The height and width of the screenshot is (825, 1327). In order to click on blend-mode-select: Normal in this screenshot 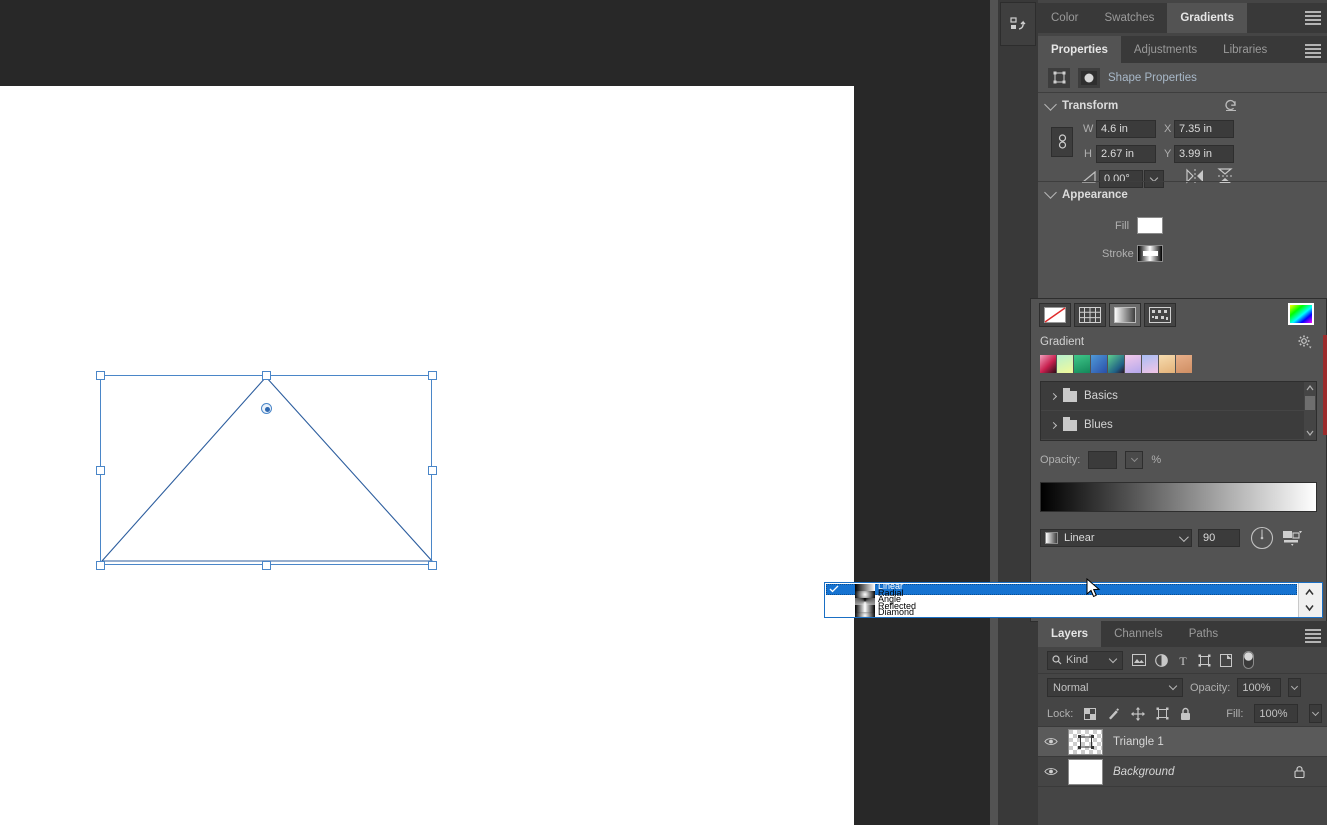, I will do `click(1115, 687)`.